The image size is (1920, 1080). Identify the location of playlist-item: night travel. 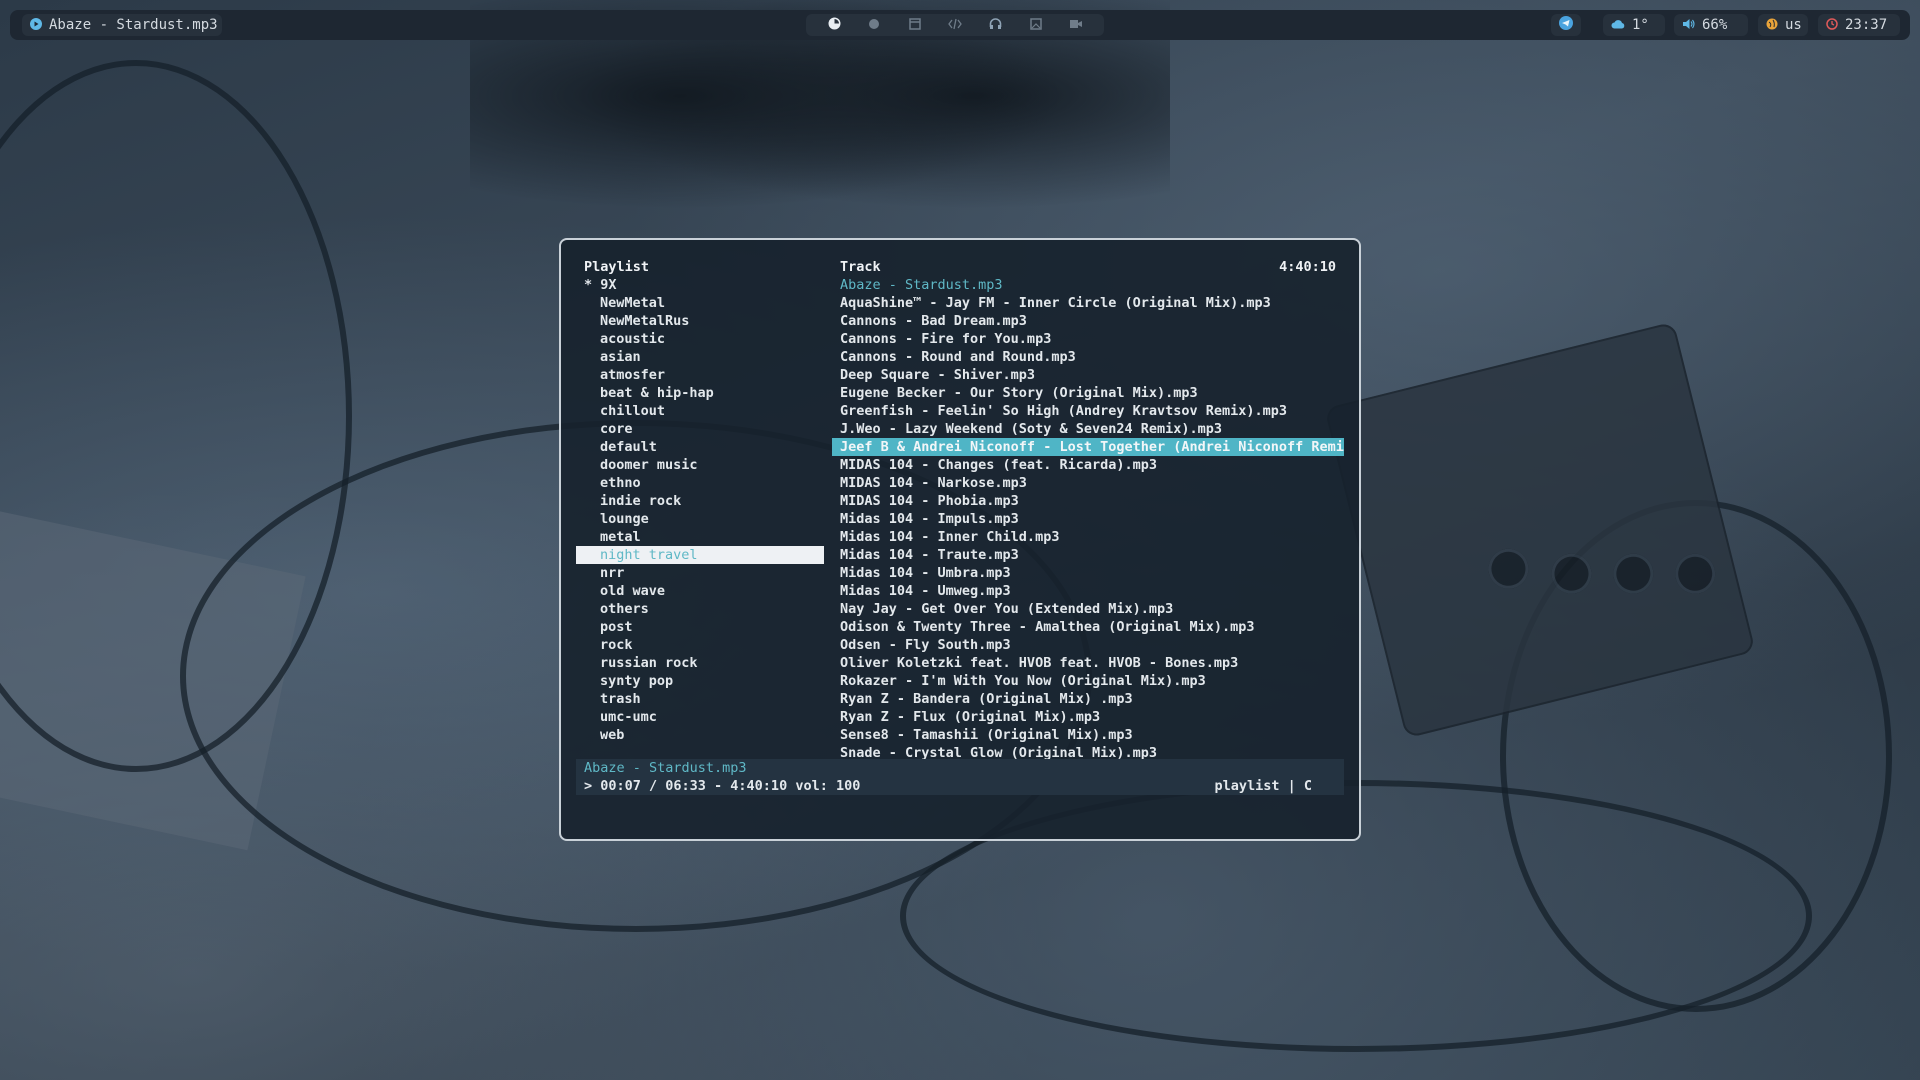
(700, 555).